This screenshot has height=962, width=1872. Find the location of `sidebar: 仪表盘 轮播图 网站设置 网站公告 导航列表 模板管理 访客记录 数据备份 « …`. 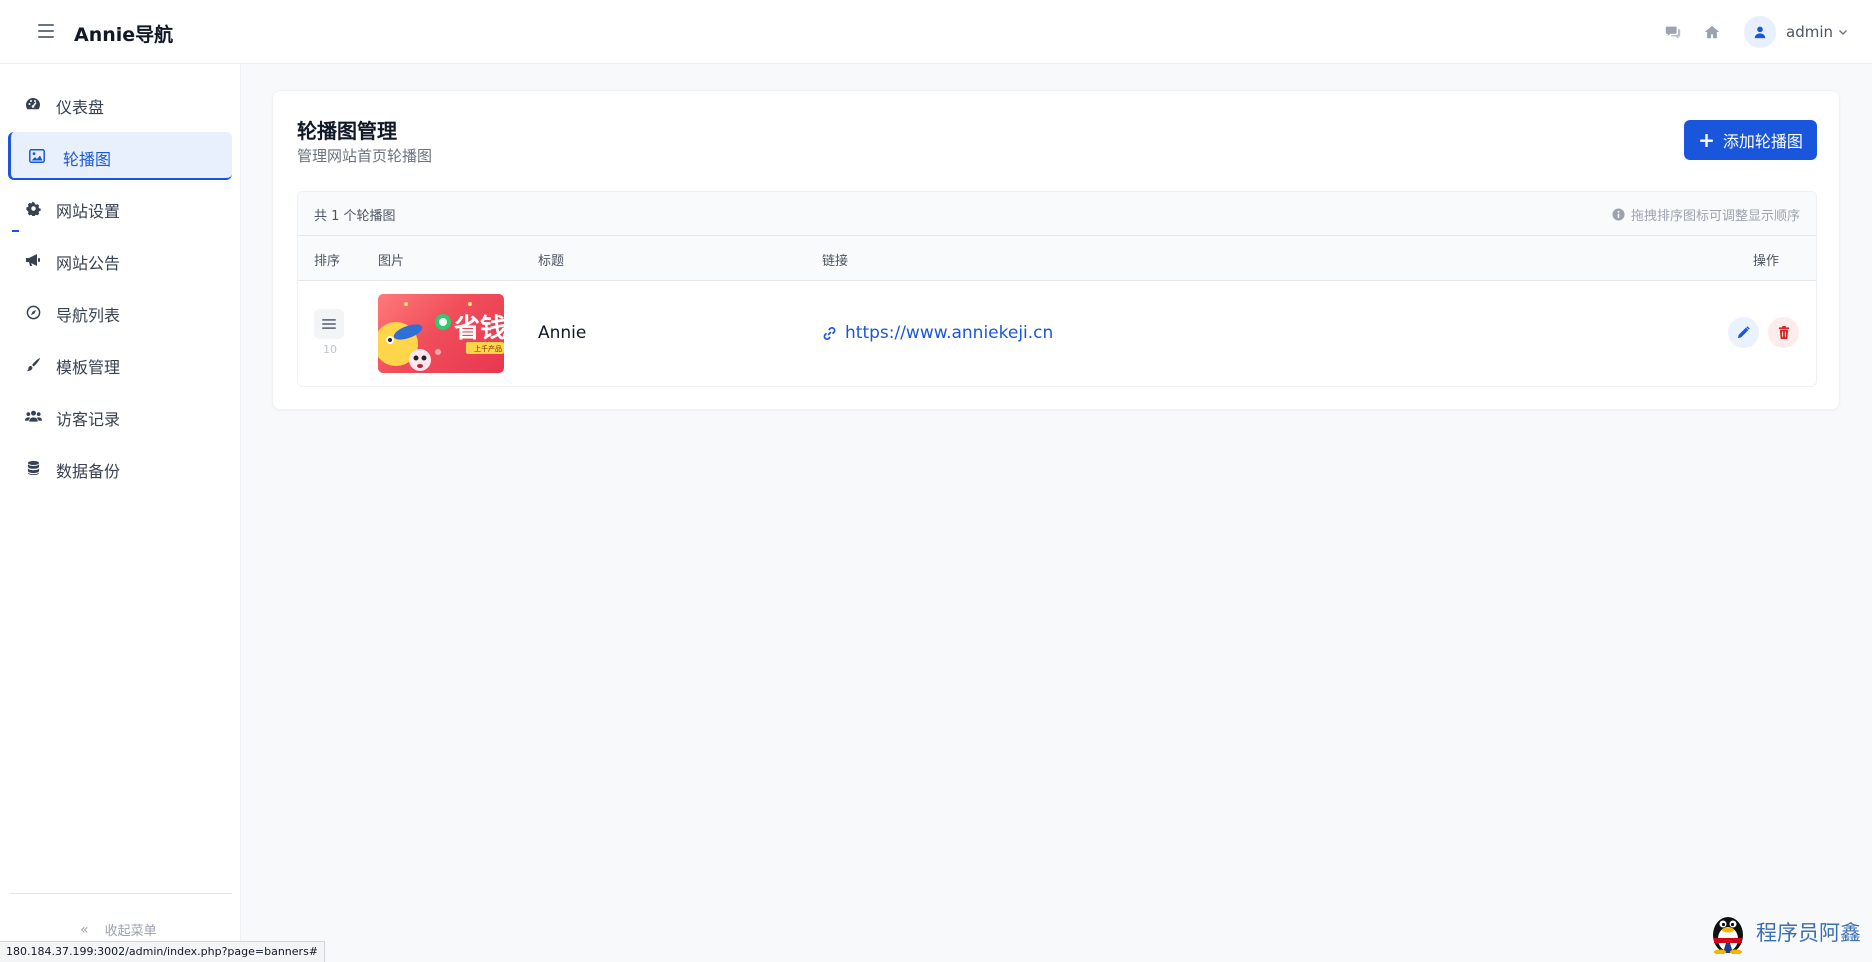

sidebar: 仪表盘 轮播图 网站设置 网站公告 导航列表 模板管理 访客记录 数据备份 « … is located at coordinates (120, 513).